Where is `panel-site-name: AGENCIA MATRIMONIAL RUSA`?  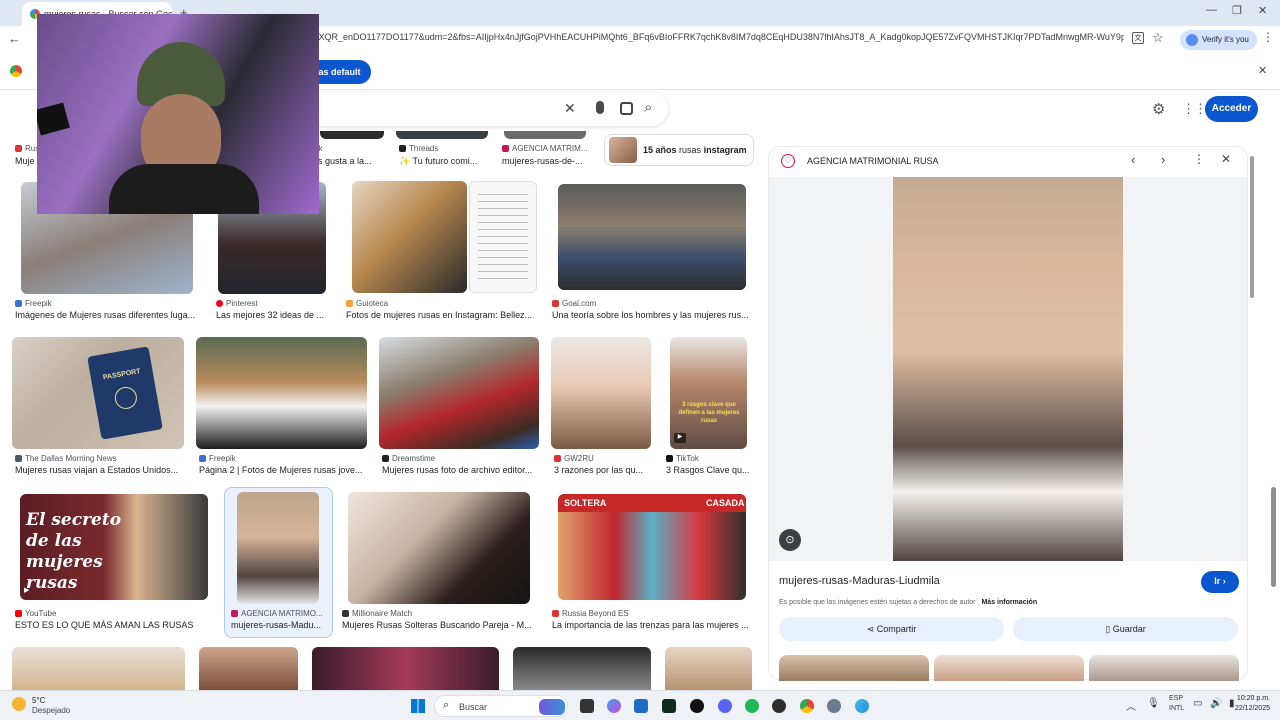
panel-site-name: AGENCIA MATRIMONIAL RUSA is located at coordinates (873, 161).